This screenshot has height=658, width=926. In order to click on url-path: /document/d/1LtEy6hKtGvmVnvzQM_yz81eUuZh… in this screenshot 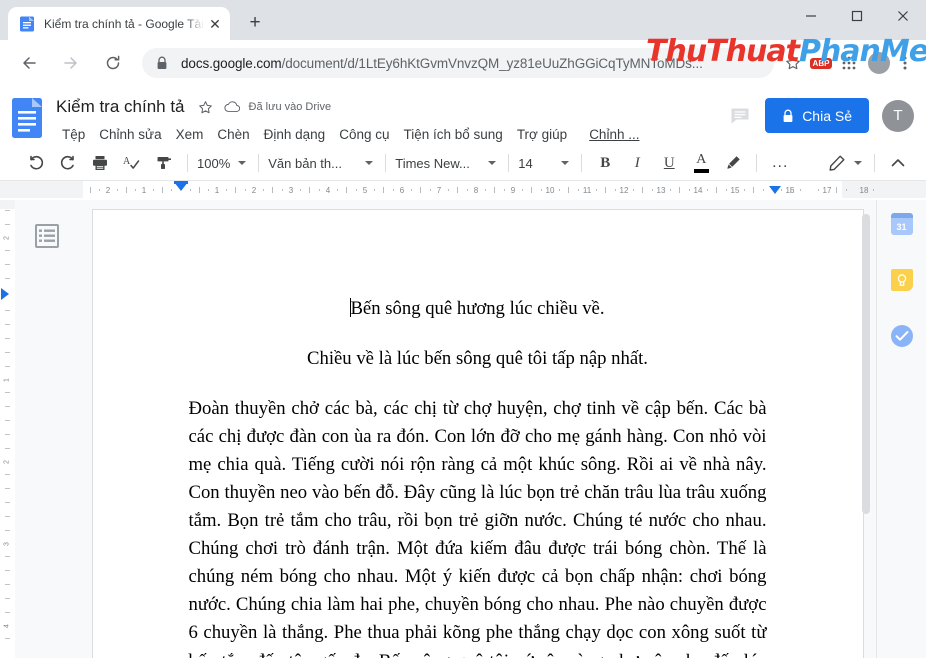, I will do `click(492, 63)`.